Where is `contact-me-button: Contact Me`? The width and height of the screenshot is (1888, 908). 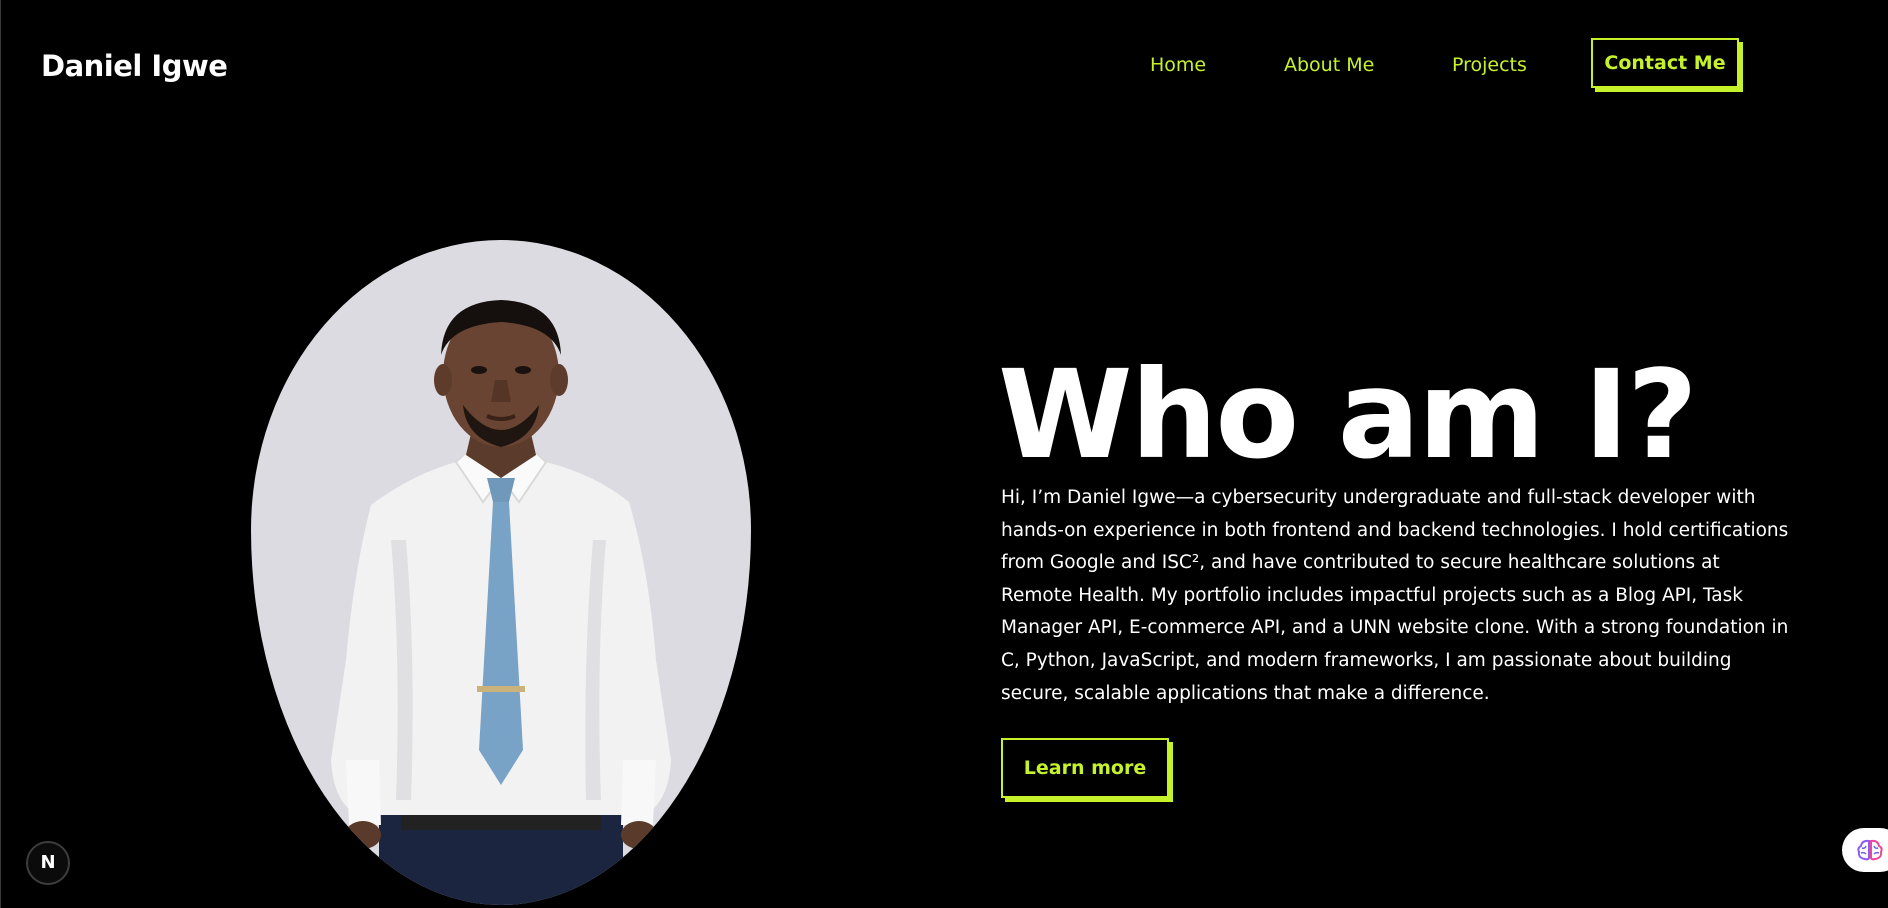
contact-me-button: Contact Me is located at coordinates (1665, 63).